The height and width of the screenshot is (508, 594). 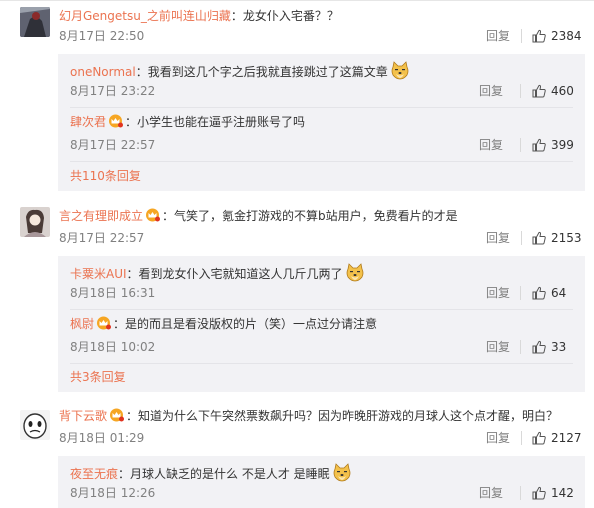 I want to click on reply-text: ：看到龙女仆入宅就知道这人几斤几两了, so click(x=234, y=274).